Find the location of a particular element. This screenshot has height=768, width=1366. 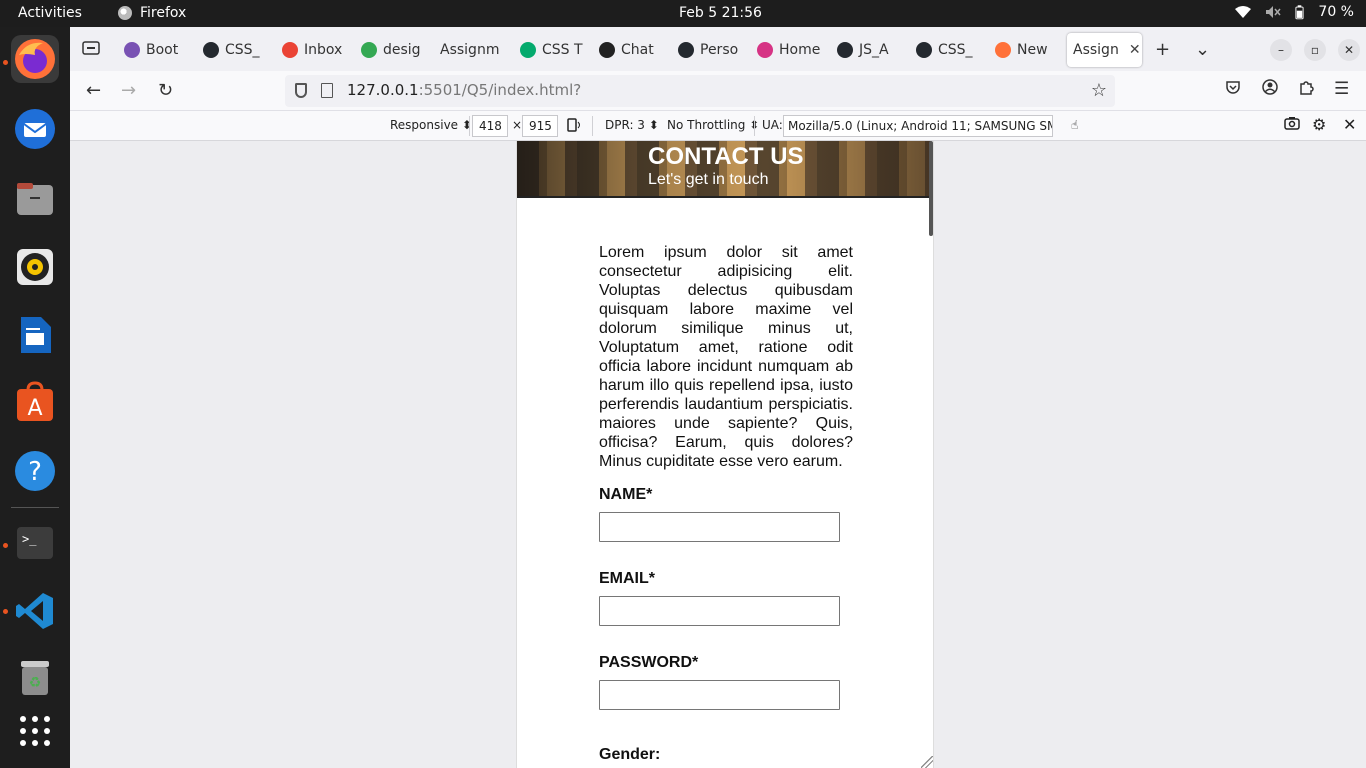

name-input is located at coordinates (719, 527).